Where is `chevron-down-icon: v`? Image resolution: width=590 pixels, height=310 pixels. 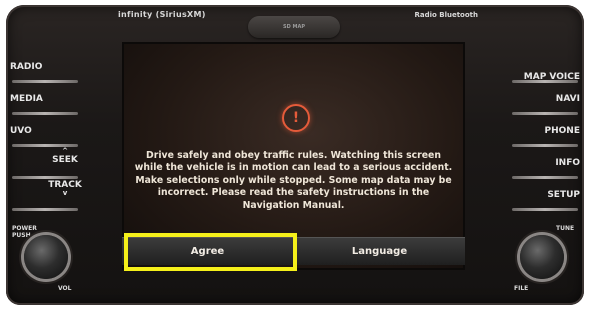
chevron-down-icon: v is located at coordinates (65, 193).